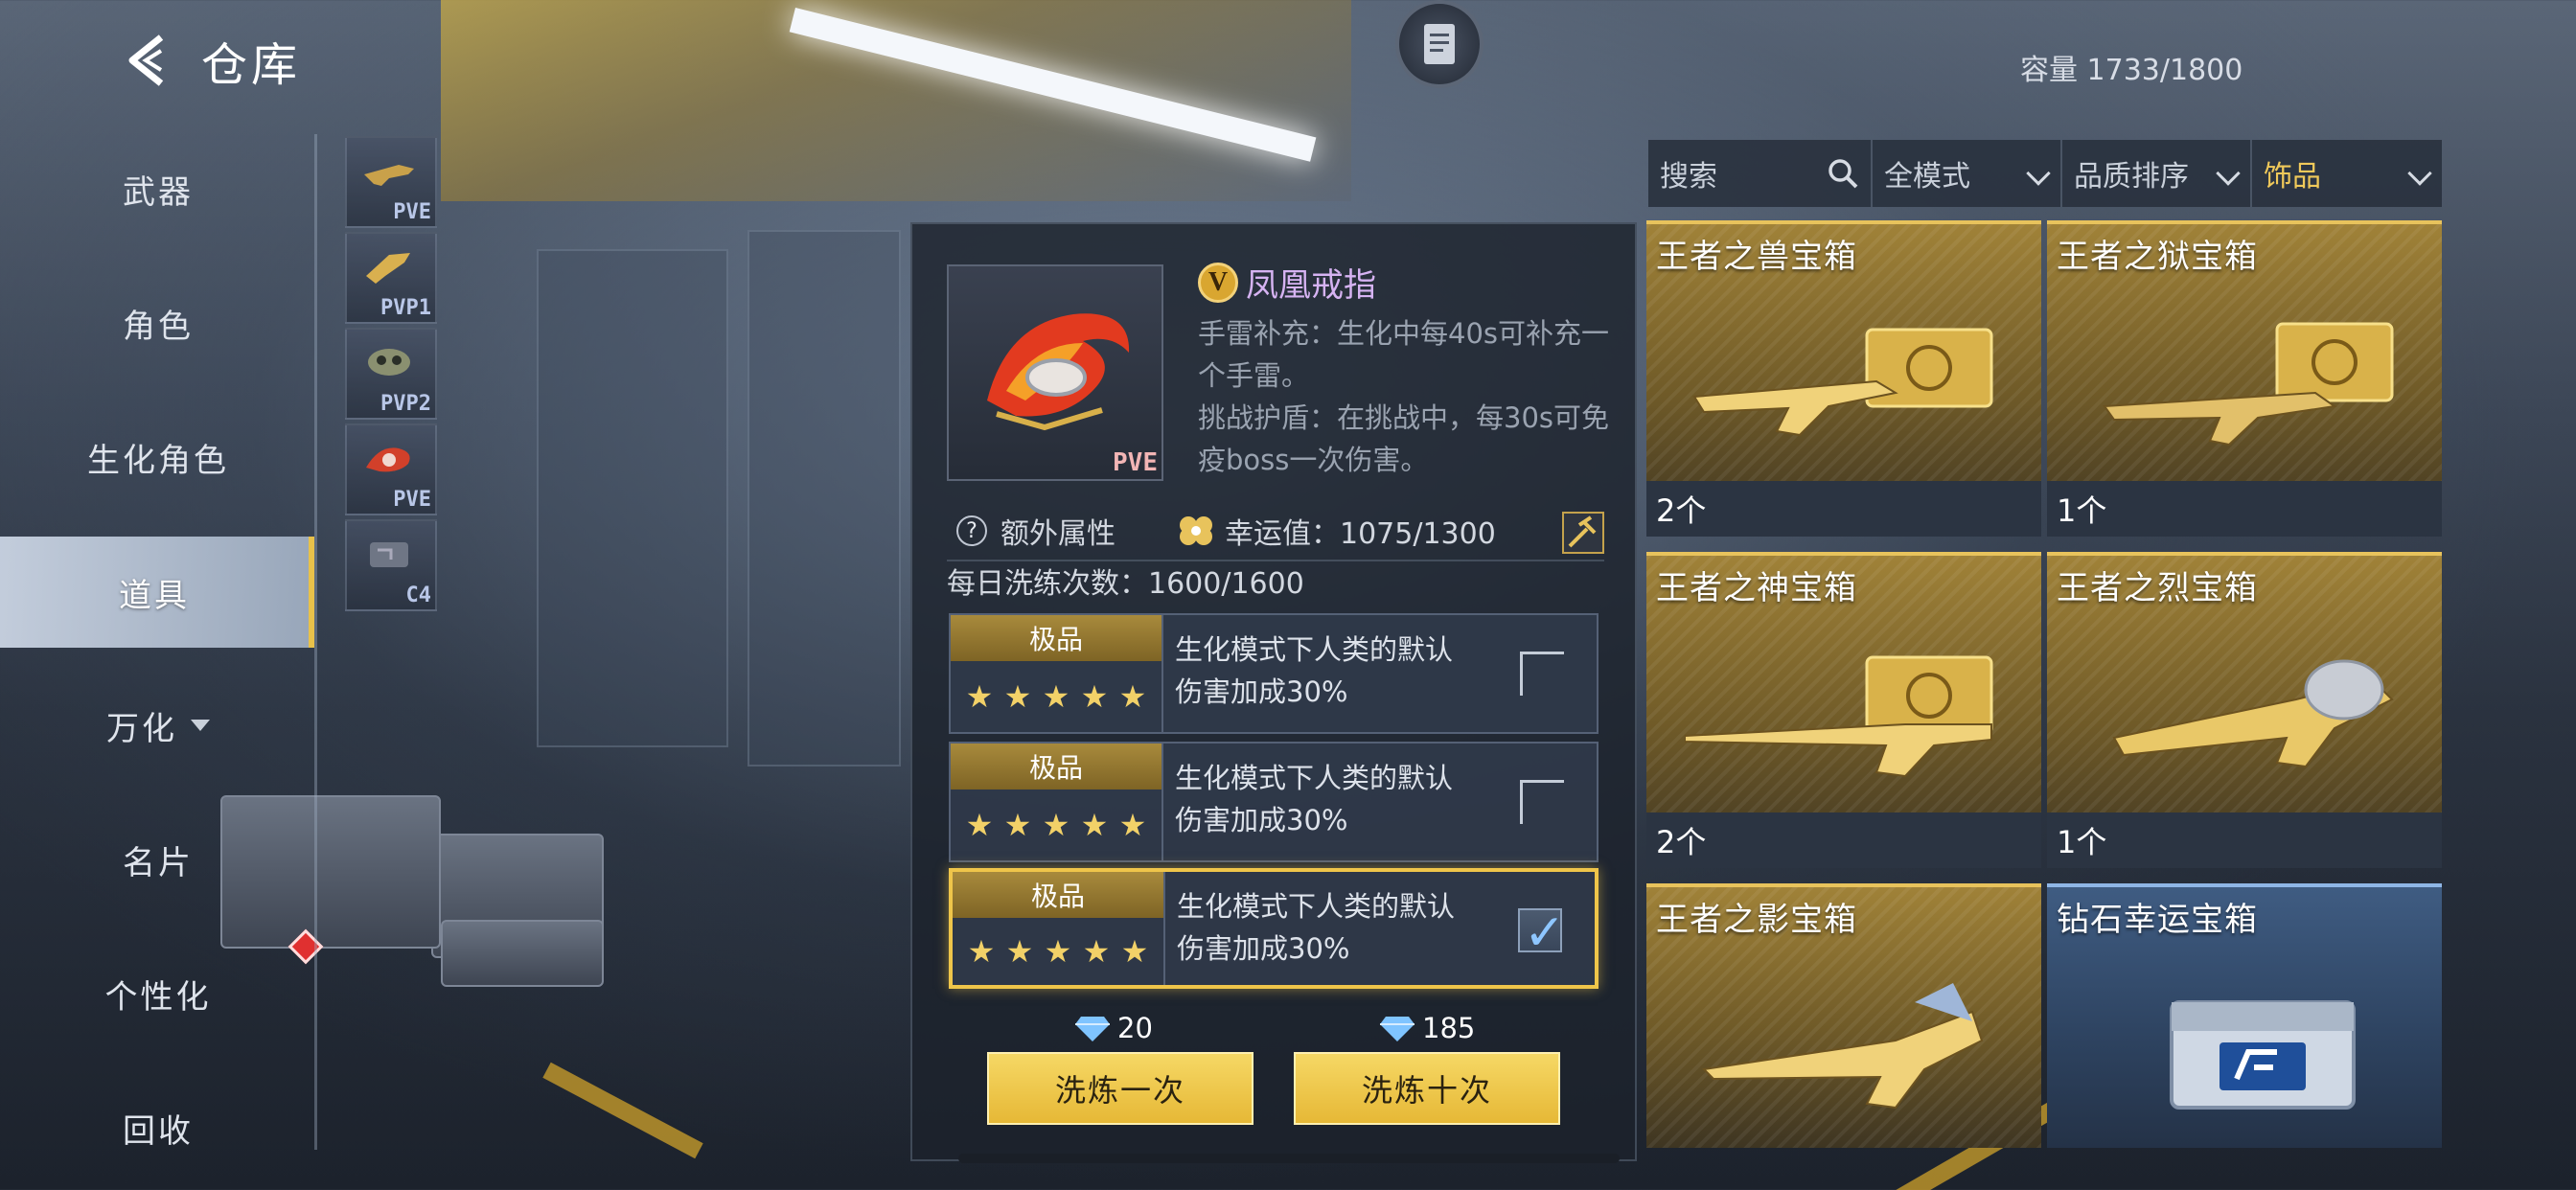 This screenshot has width=2576, height=1190. Describe the element at coordinates (1756, 920) in the screenshot. I see `card-title: 王者之影宝箱` at that location.